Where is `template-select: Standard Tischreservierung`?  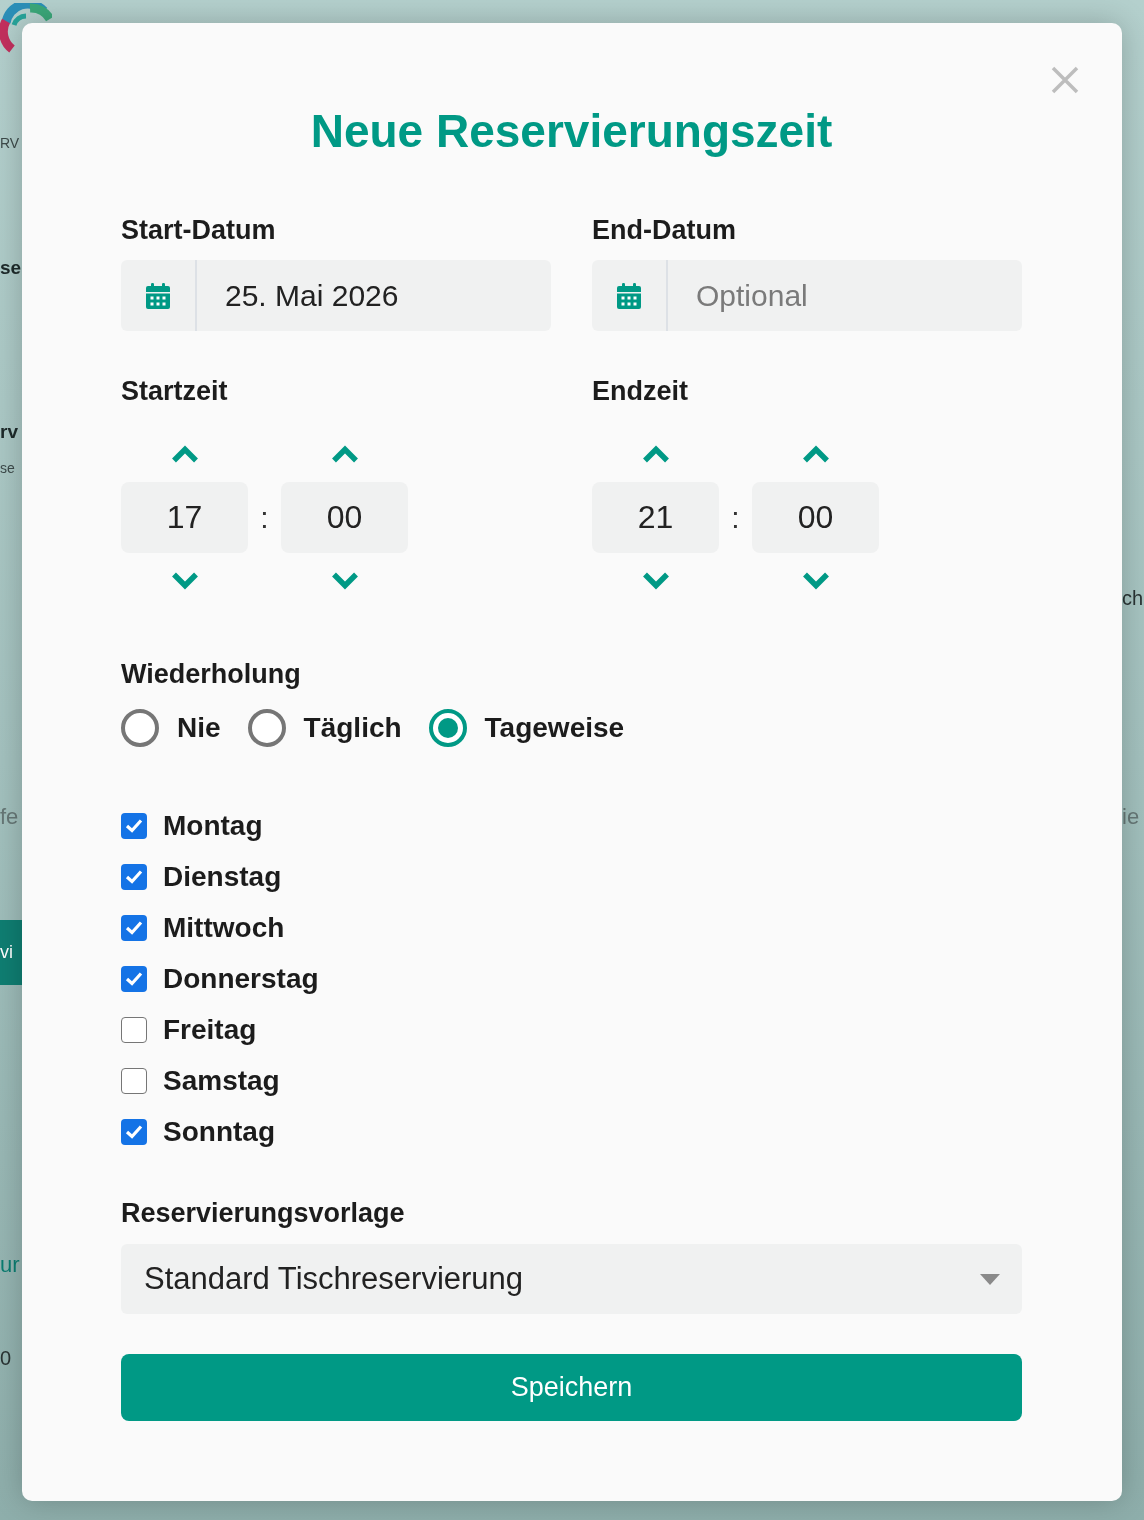
template-select: Standard Tischreservierung is located at coordinates (571, 1279).